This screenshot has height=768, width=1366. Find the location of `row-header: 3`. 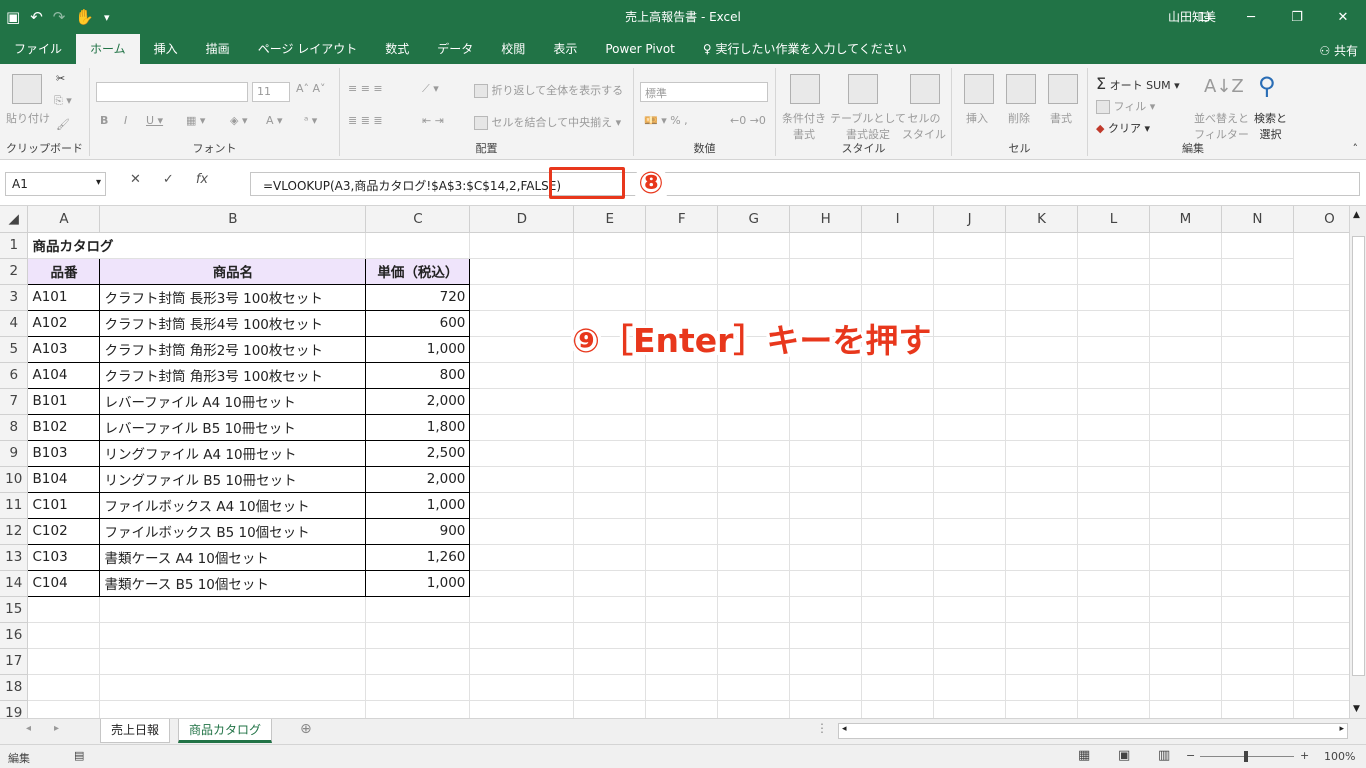

row-header: 3 is located at coordinates (14, 297).